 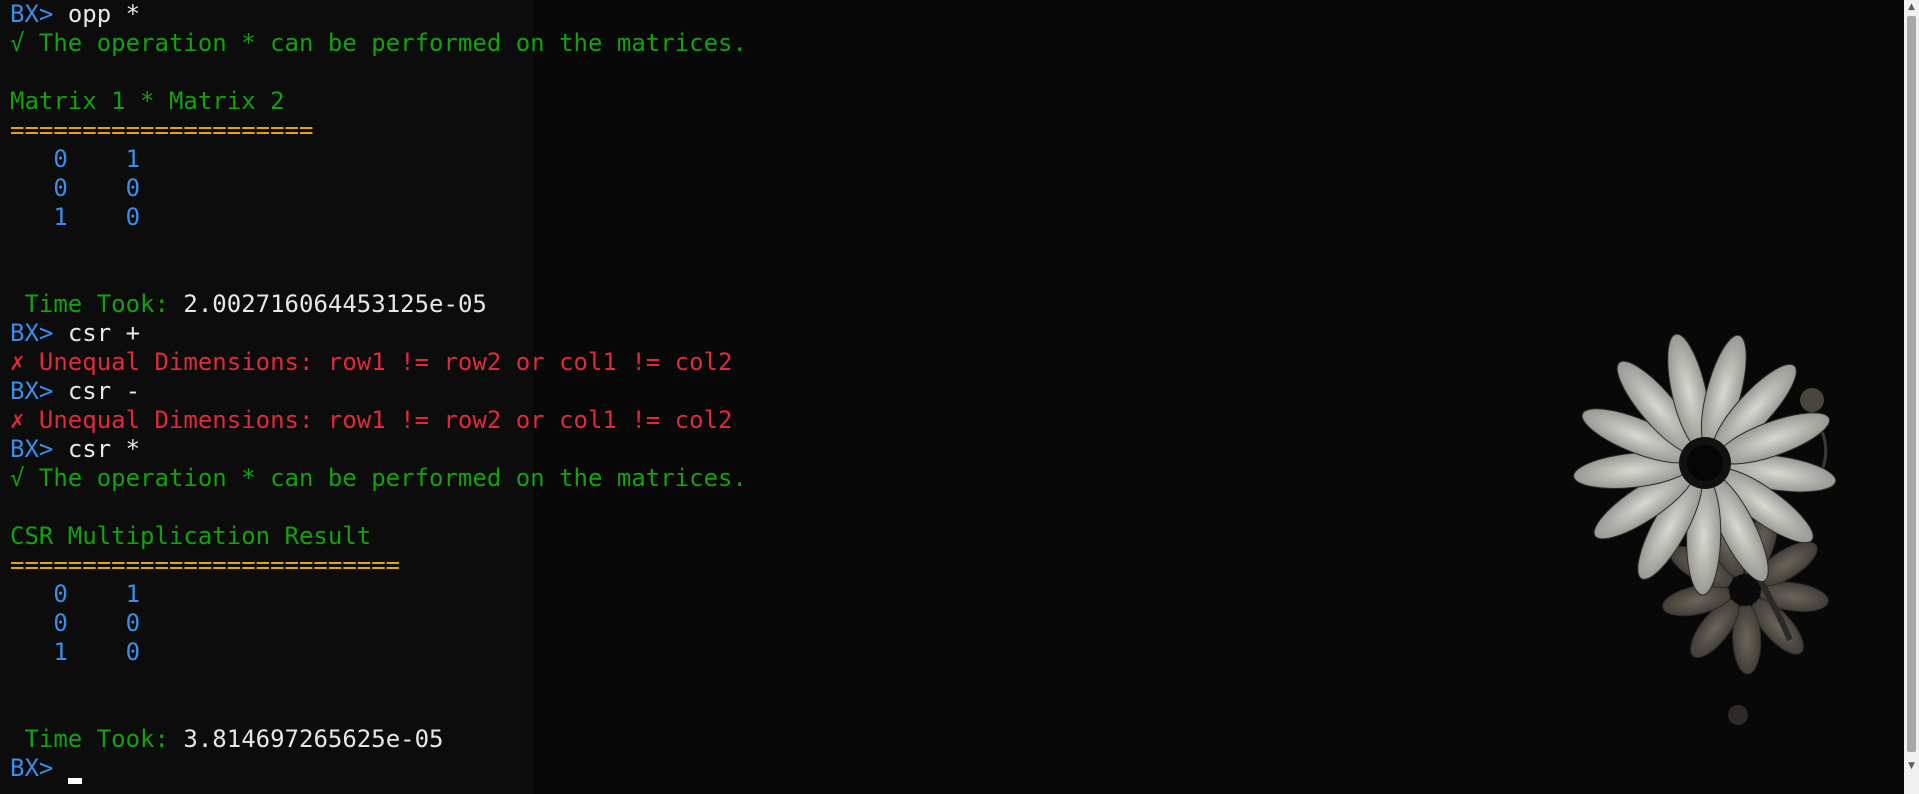 I want to click on command-line: BX> csr *, so click(x=378, y=449).